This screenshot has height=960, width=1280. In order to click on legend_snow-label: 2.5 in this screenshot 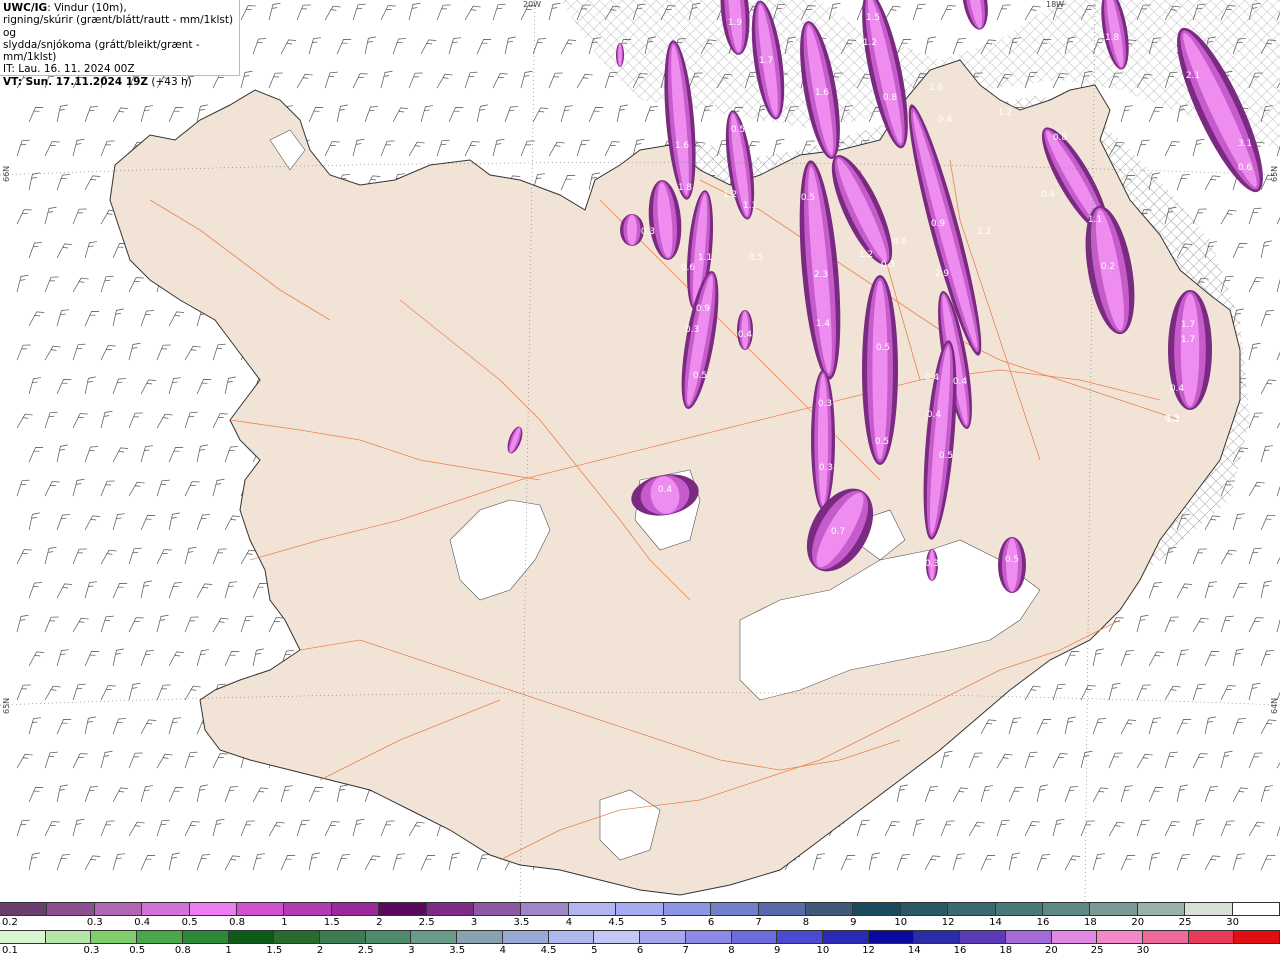, I will do `click(426, 922)`.